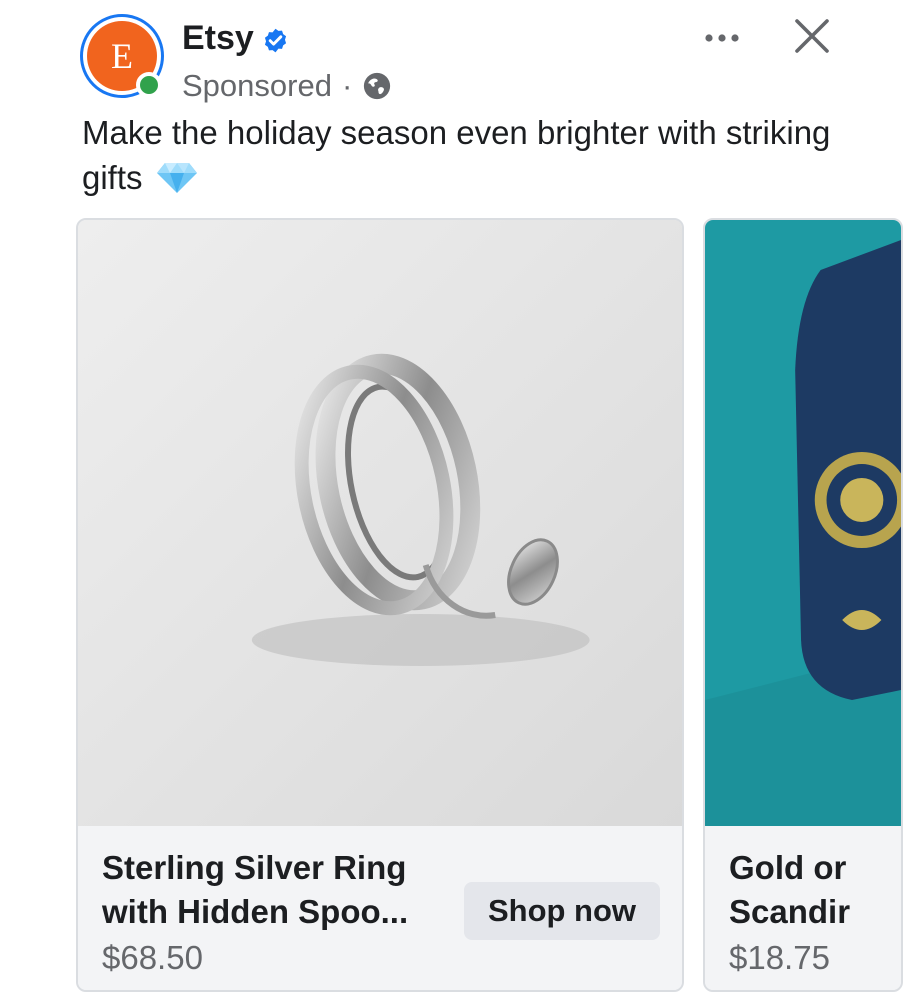  I want to click on close-icon, so click(812, 36).